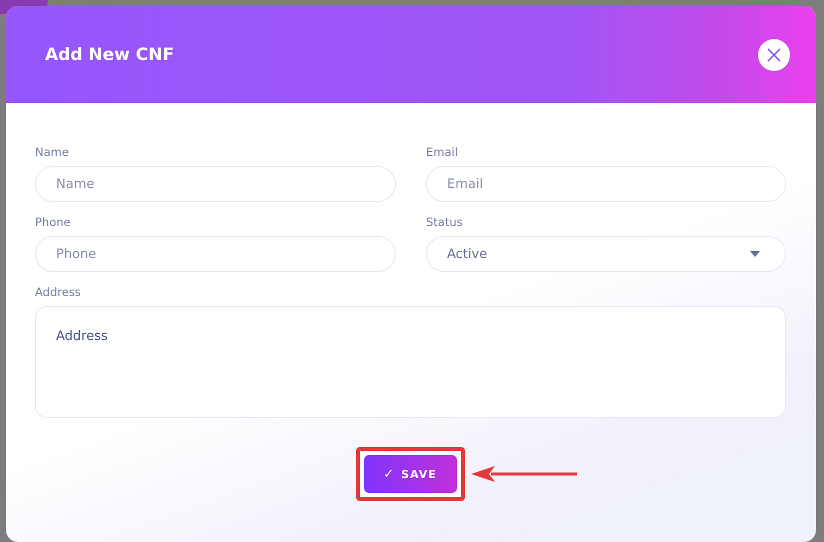  I want to click on caret-icon, so click(755, 254).